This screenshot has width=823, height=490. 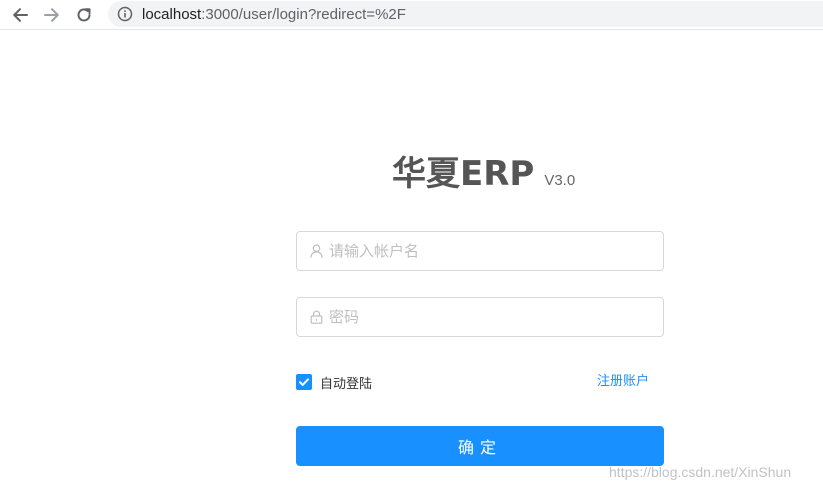 What do you see at coordinates (700, 472) in the screenshot?
I see `watermark: https://blog.csdn.net/XinShun` at bounding box center [700, 472].